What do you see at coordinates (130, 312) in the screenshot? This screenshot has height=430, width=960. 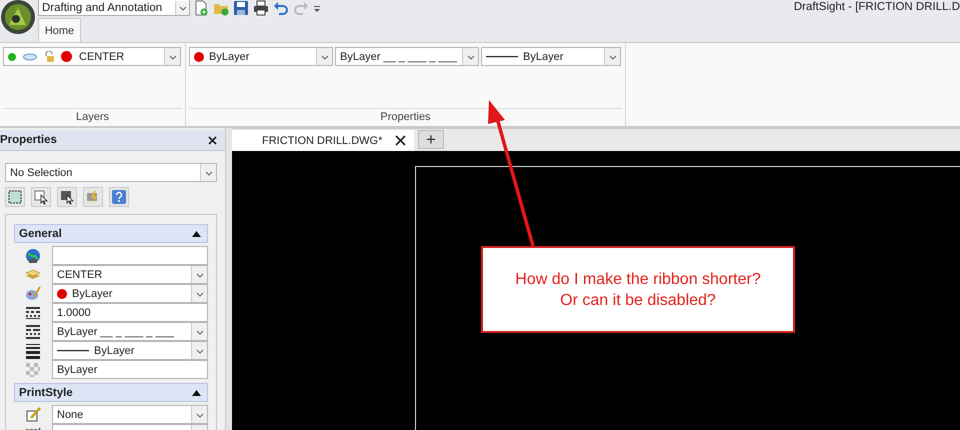 I see `property-field: 1.0000` at bounding box center [130, 312].